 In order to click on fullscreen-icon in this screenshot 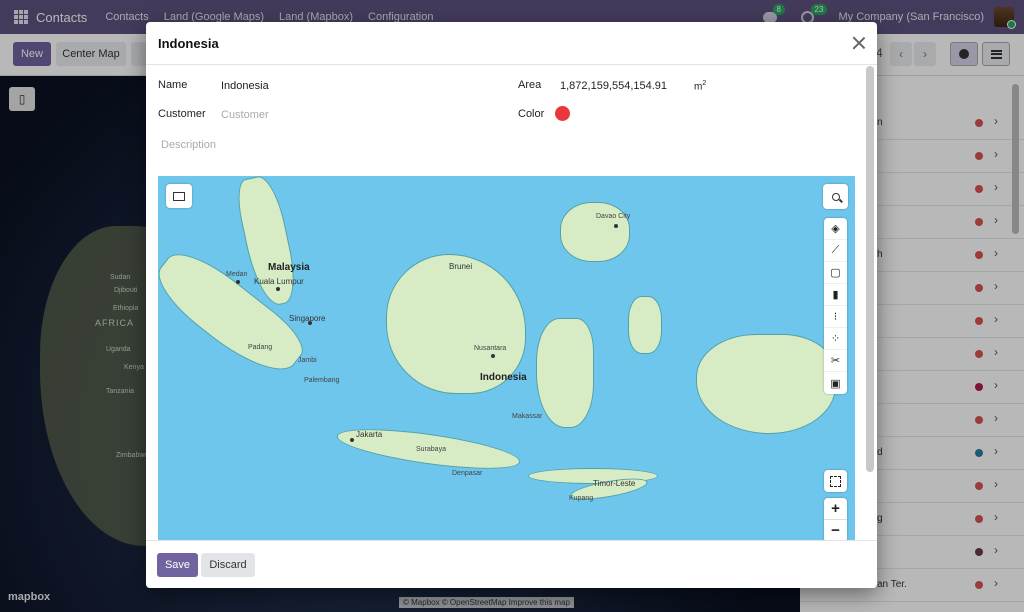, I will do `click(835, 481)`.